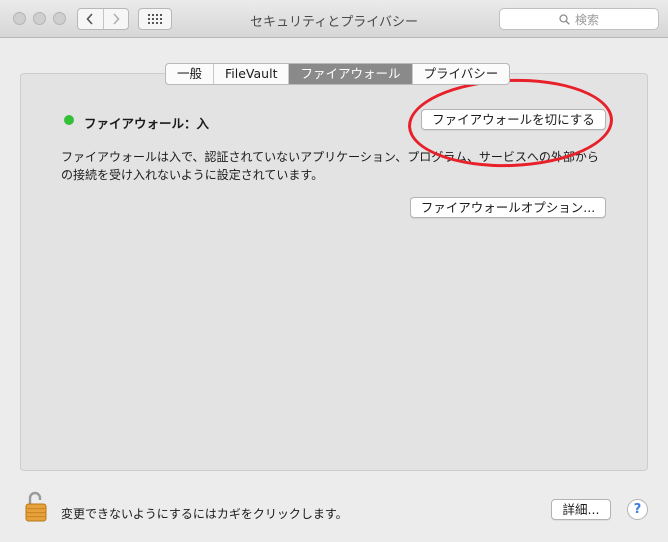 The image size is (668, 542). Describe the element at coordinates (586, 19) in the screenshot. I see `search-placeholder: 検索` at that location.